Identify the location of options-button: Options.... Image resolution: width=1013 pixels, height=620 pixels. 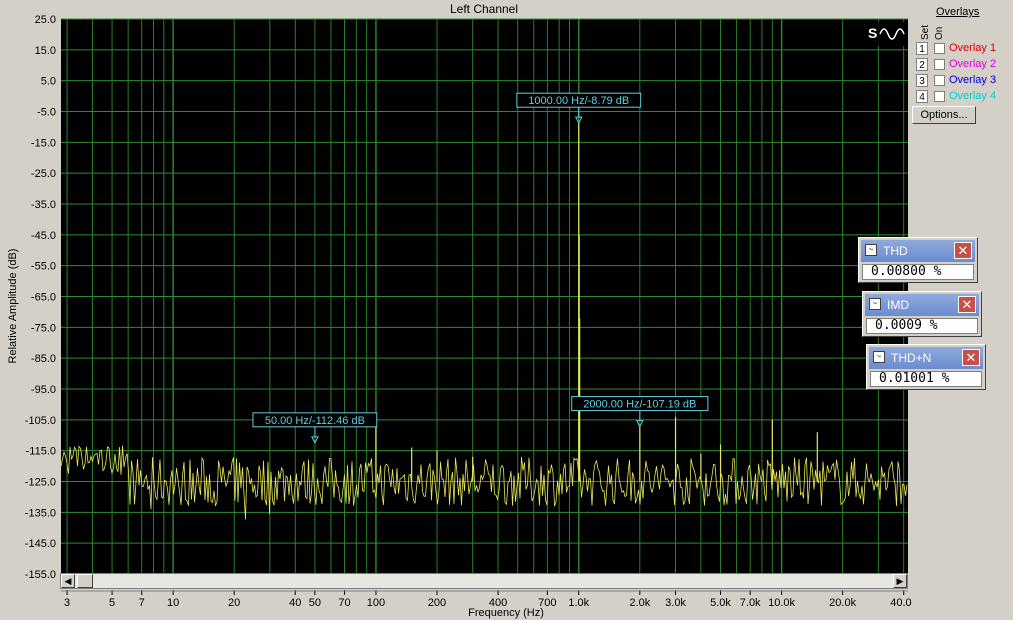
(944, 115).